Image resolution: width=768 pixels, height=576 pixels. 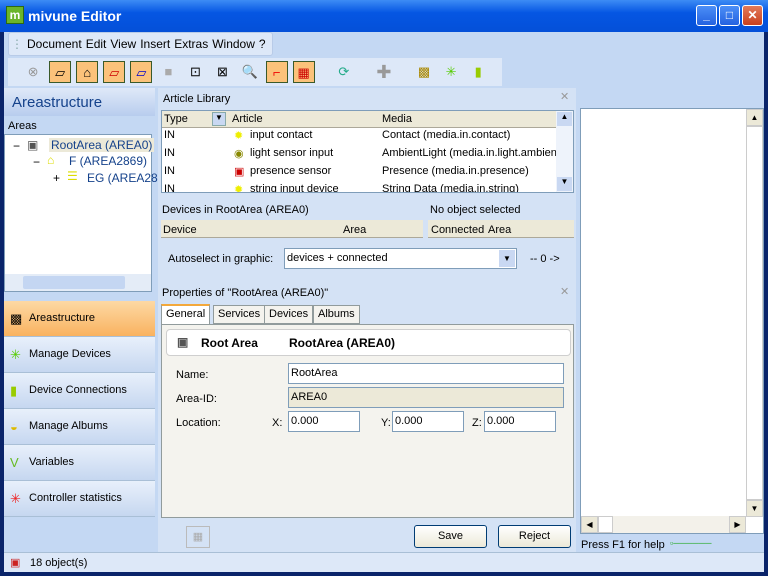 I want to click on nav-areastructure: ▩ Areastructure, so click(x=79, y=319).